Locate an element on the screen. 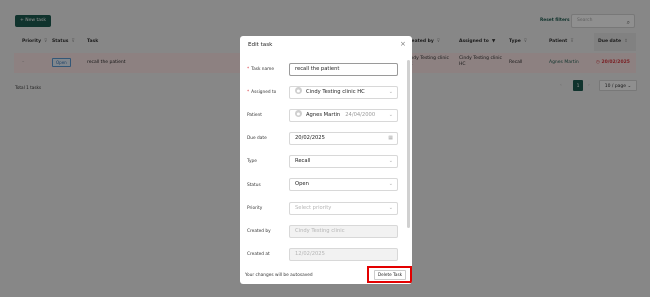 This screenshot has width=650, height=297. created-by-label: Created by is located at coordinates (259, 231).